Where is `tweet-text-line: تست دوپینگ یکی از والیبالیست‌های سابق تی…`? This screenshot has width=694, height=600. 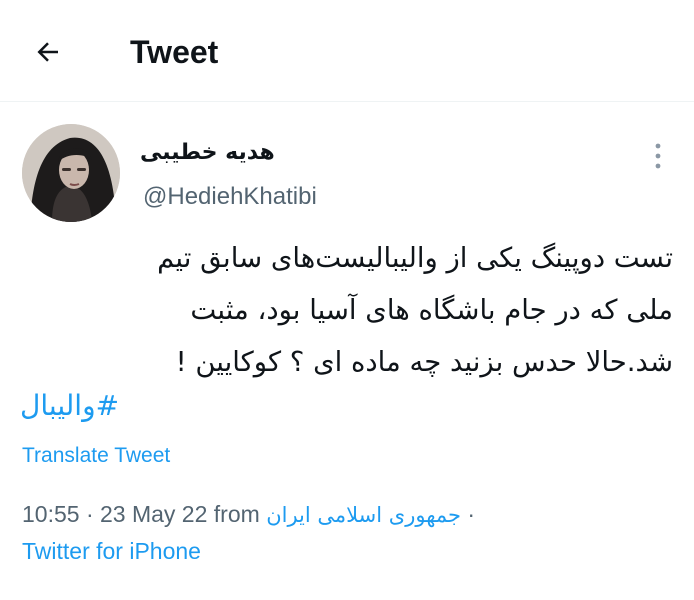
tweet-text-line: تست دوپینگ یکی از والیبالیست‌های سابق تی… is located at coordinates (415, 258).